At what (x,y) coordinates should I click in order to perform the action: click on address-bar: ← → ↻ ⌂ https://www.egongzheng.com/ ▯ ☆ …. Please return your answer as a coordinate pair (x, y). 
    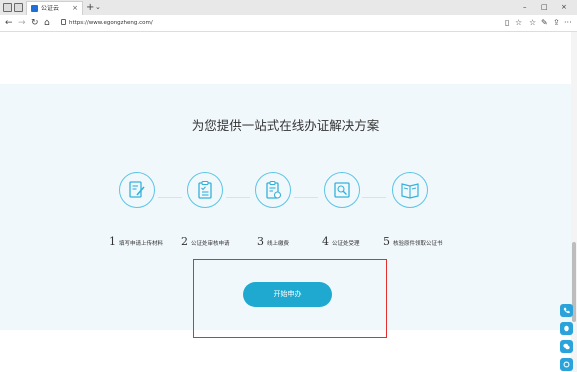
    Looking at the image, I should click on (288, 23).